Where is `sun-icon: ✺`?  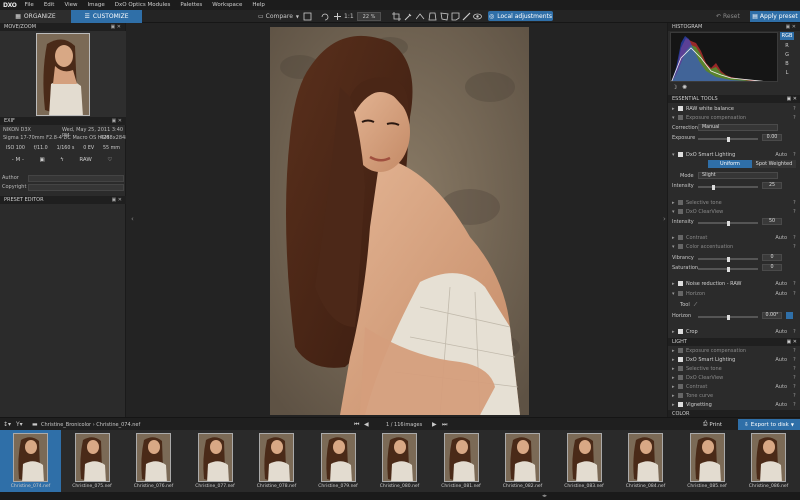
sun-icon: ✺ is located at coordinates (684, 87).